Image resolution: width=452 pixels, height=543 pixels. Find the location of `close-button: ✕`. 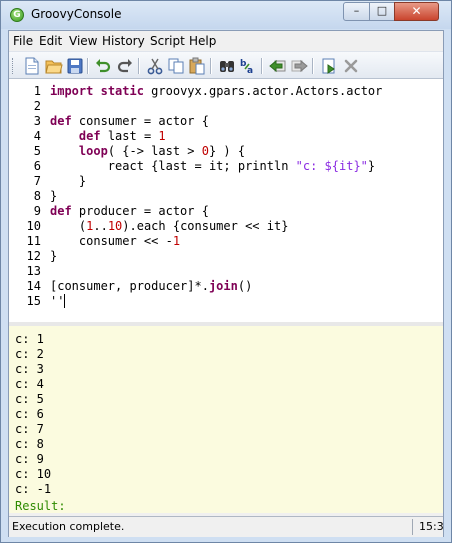

close-button: ✕ is located at coordinates (416, 11).